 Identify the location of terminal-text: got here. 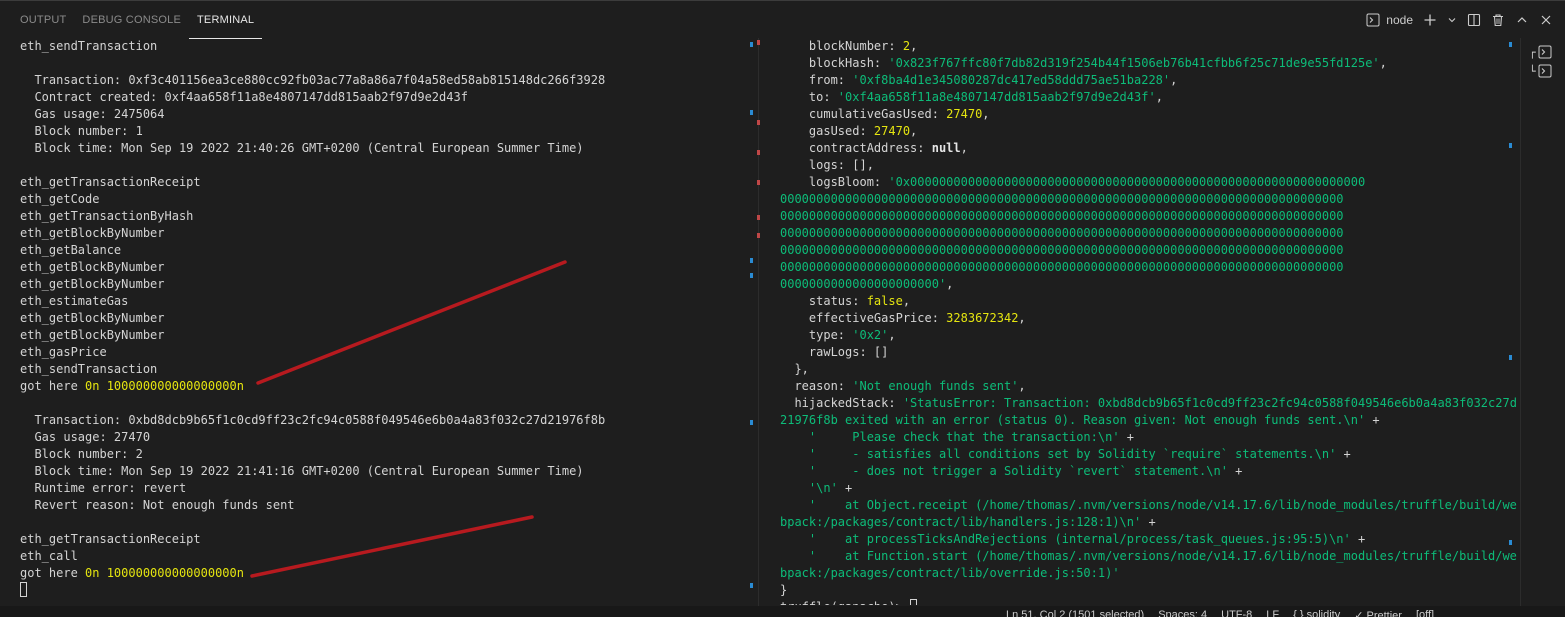
(53, 386).